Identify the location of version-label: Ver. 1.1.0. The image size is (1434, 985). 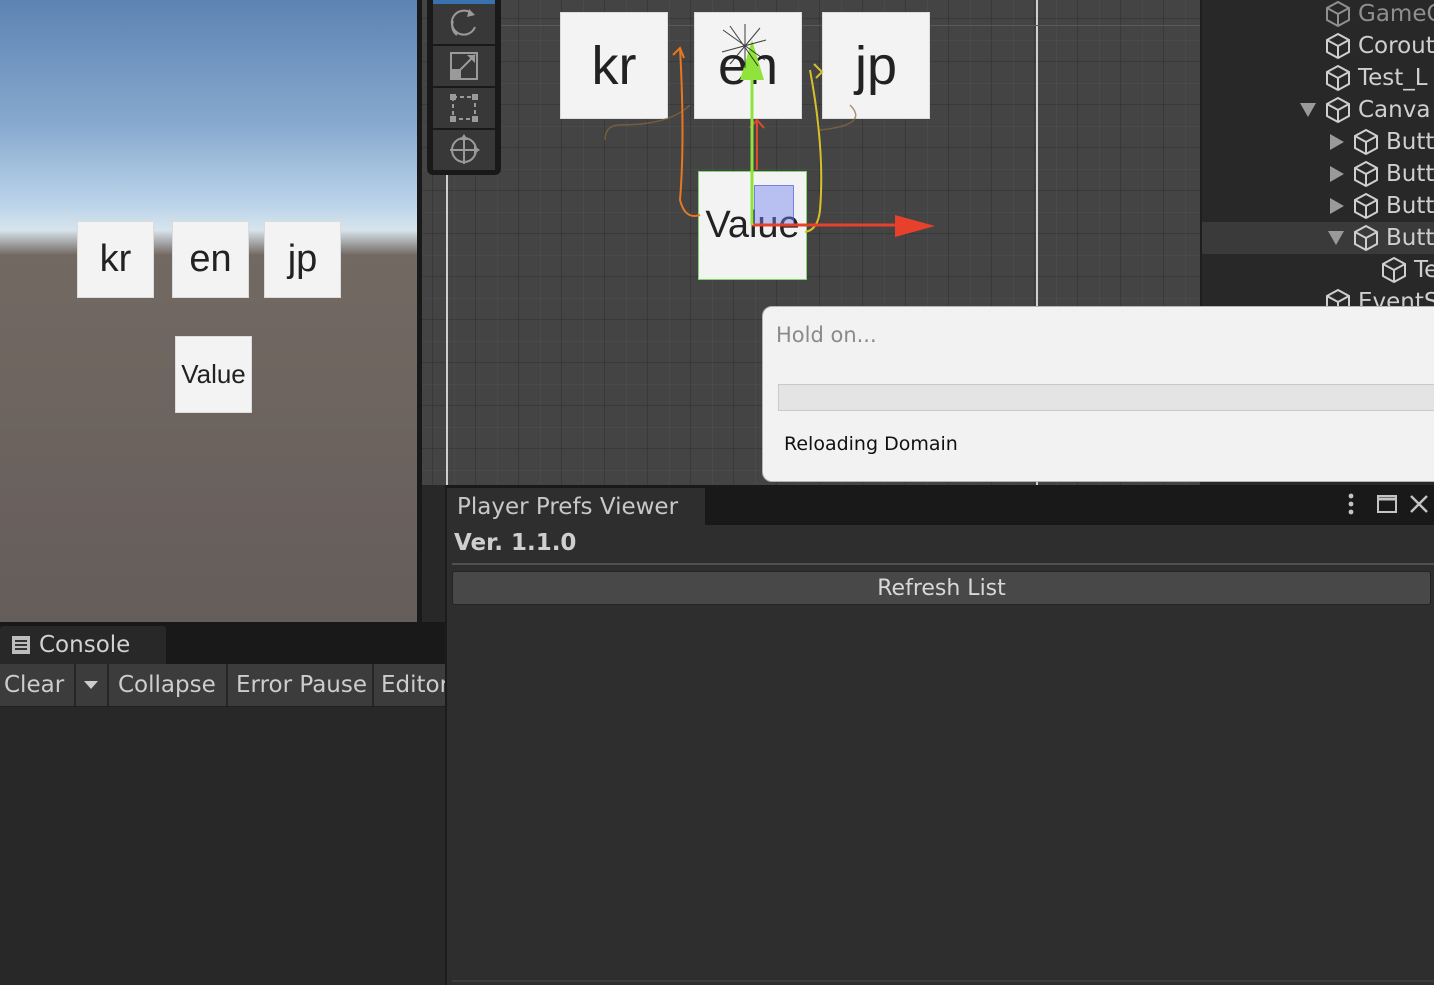
(515, 543).